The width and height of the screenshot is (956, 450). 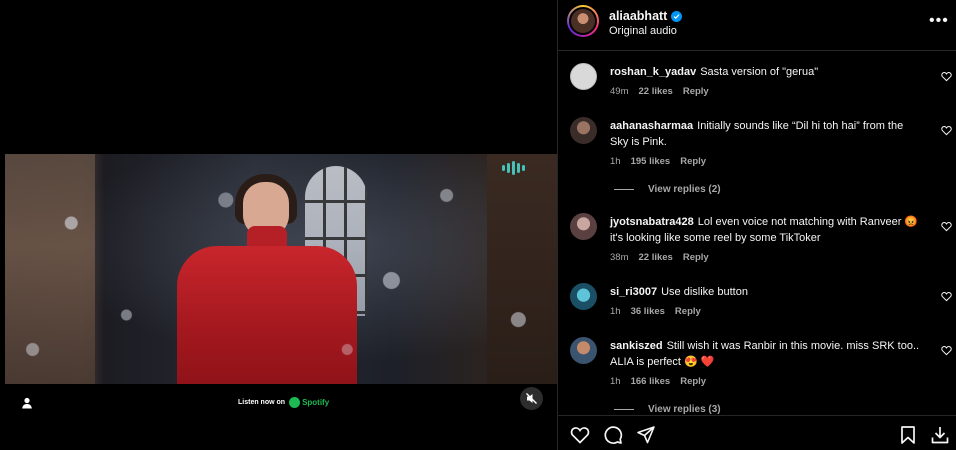 I want to click on comment-meta: 49m 22 likes Reply, so click(x=659, y=91).